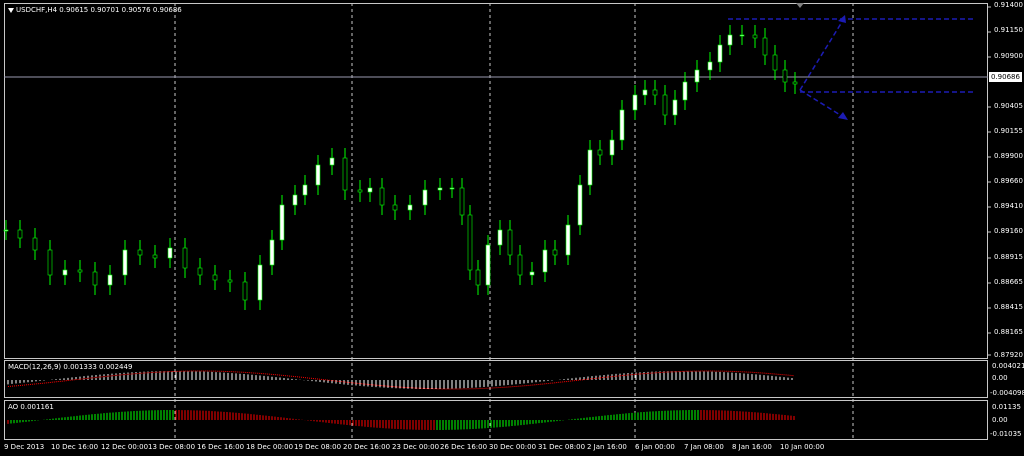 The width and height of the screenshot is (1024, 456). I want to click on chart-shift-marker-icon, so click(800, 5).